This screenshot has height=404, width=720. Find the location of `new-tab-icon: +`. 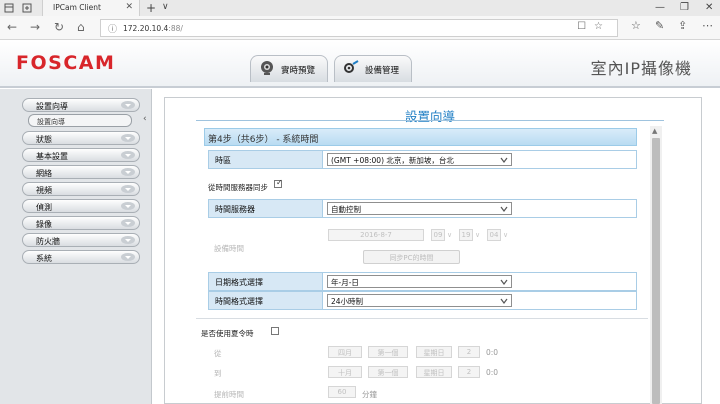

new-tab-icon: + is located at coordinates (151, 8).